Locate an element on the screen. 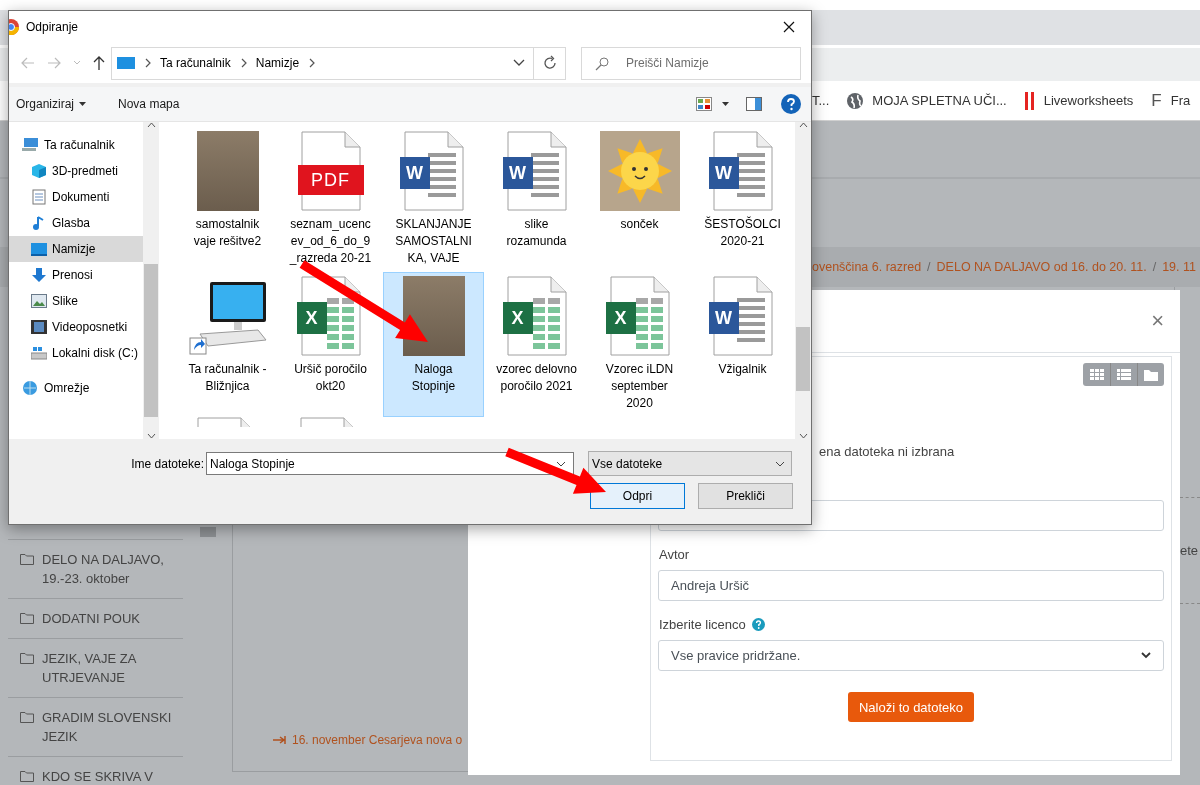  history-dropdown is located at coordinates (77, 63).